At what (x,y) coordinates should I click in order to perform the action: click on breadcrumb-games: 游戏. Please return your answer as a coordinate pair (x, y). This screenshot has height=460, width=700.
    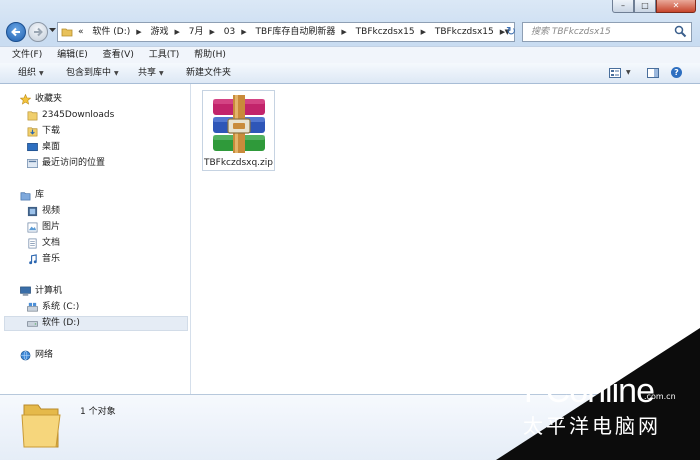
    Looking at the image, I should click on (160, 32).